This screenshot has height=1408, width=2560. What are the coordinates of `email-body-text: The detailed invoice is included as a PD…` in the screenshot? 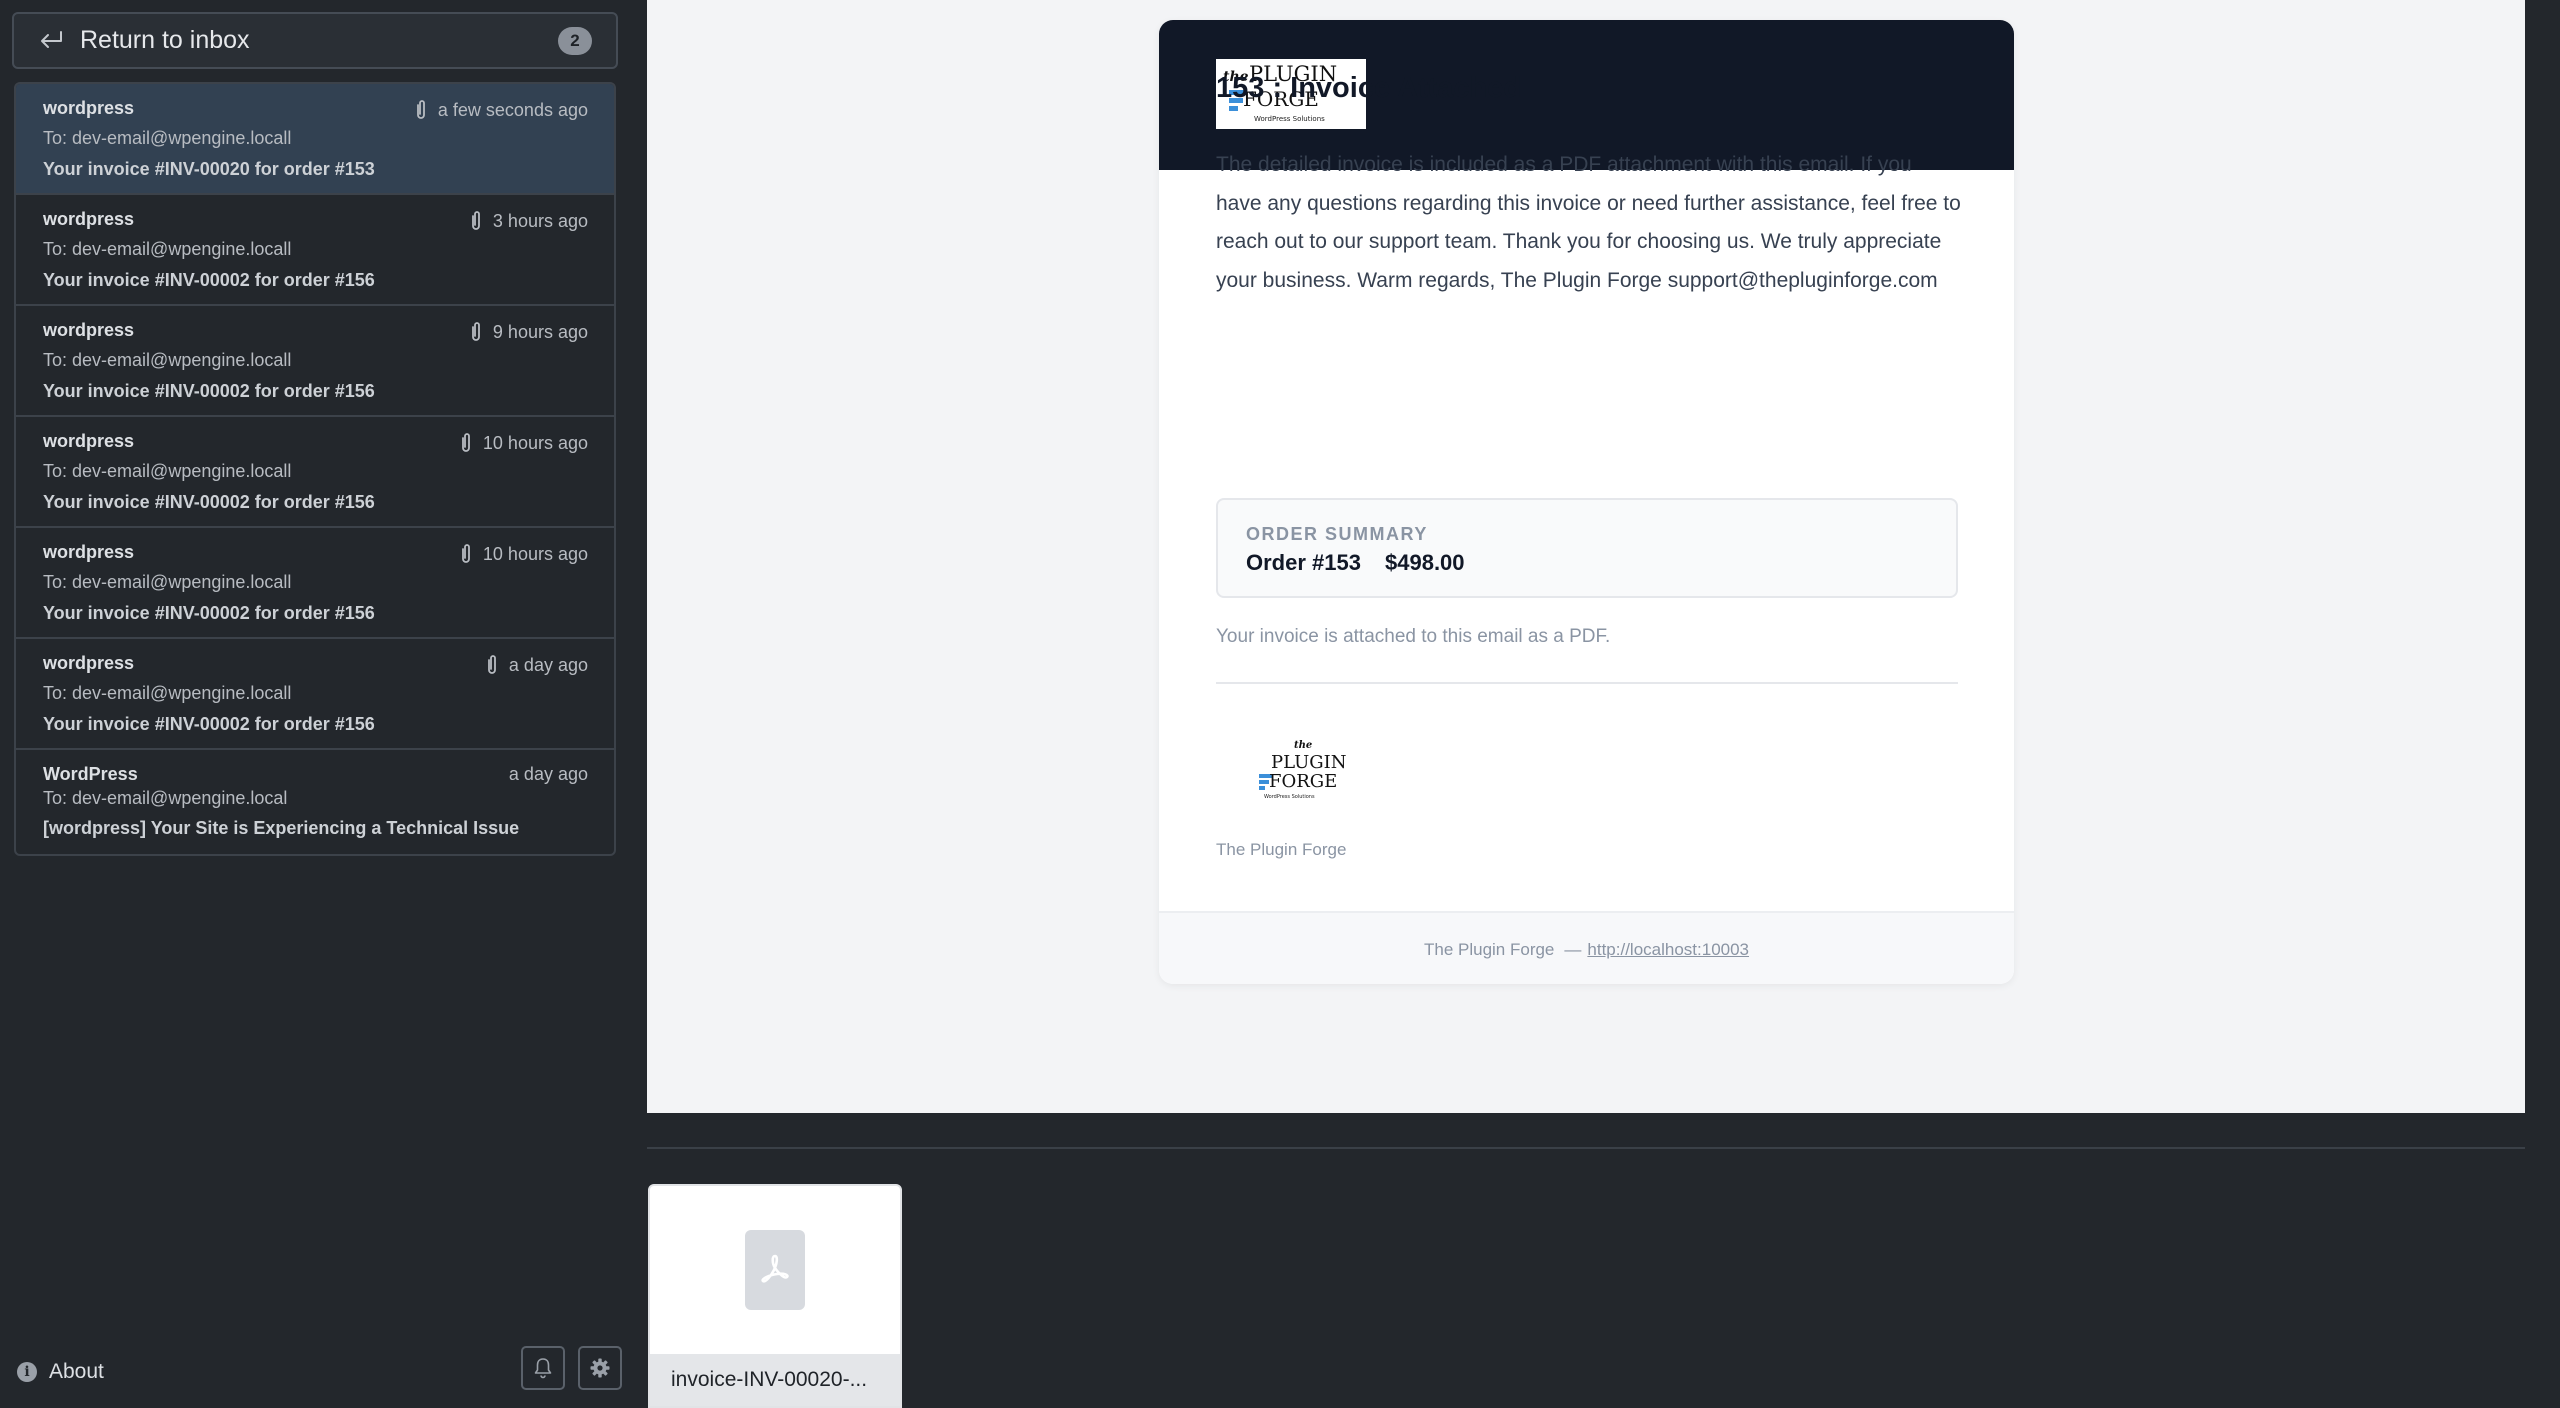 It's located at (1588, 222).